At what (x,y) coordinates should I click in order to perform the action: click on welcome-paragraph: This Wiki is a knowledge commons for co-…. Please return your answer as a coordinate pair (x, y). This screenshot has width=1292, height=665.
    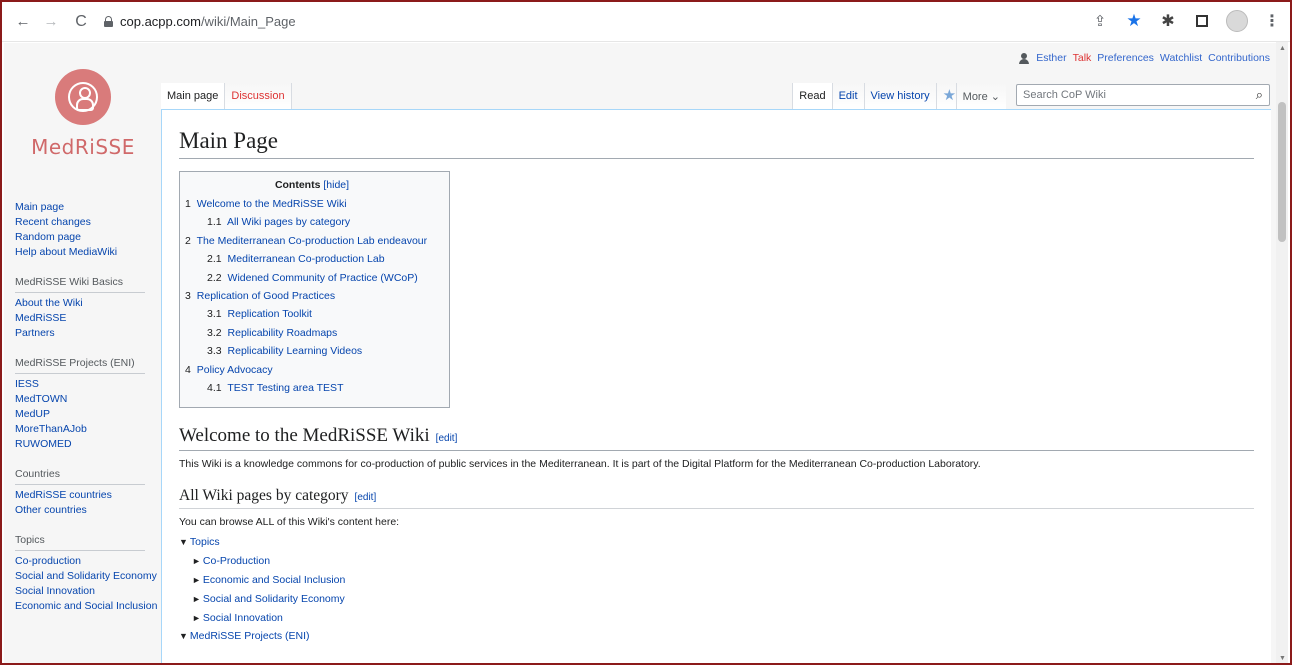
    Looking at the image, I should click on (580, 464).